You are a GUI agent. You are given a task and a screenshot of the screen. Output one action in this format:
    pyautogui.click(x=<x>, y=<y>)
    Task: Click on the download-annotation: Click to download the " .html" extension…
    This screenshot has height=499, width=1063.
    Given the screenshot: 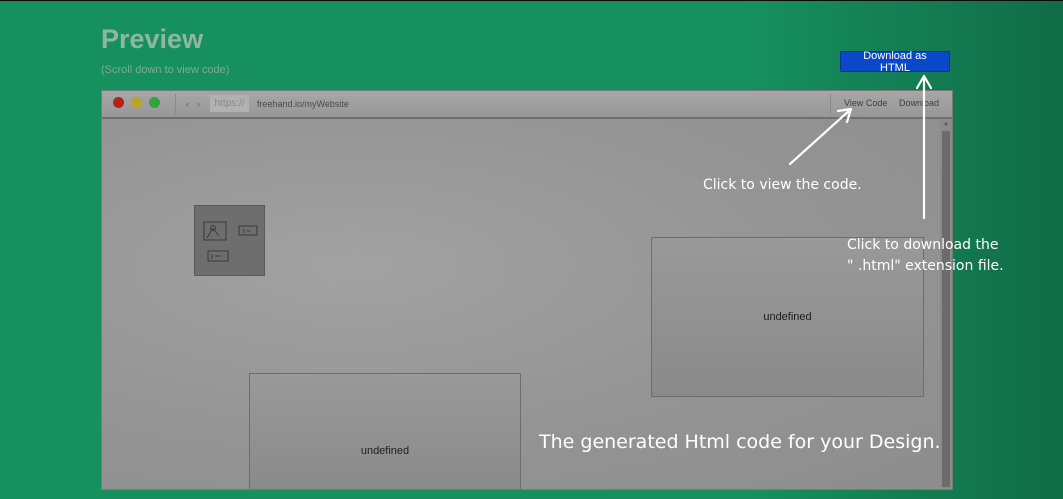 What is the action you would take?
    pyautogui.click(x=925, y=256)
    